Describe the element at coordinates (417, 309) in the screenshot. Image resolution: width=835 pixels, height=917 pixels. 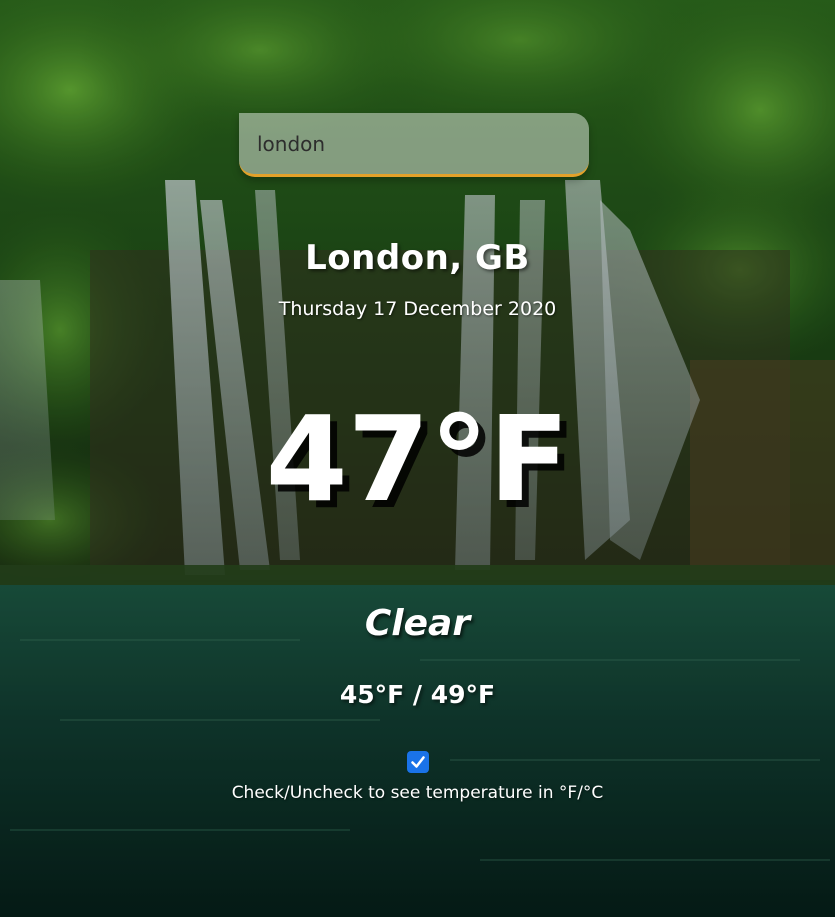
I see `current-date: Thursday 17 December 2020` at that location.